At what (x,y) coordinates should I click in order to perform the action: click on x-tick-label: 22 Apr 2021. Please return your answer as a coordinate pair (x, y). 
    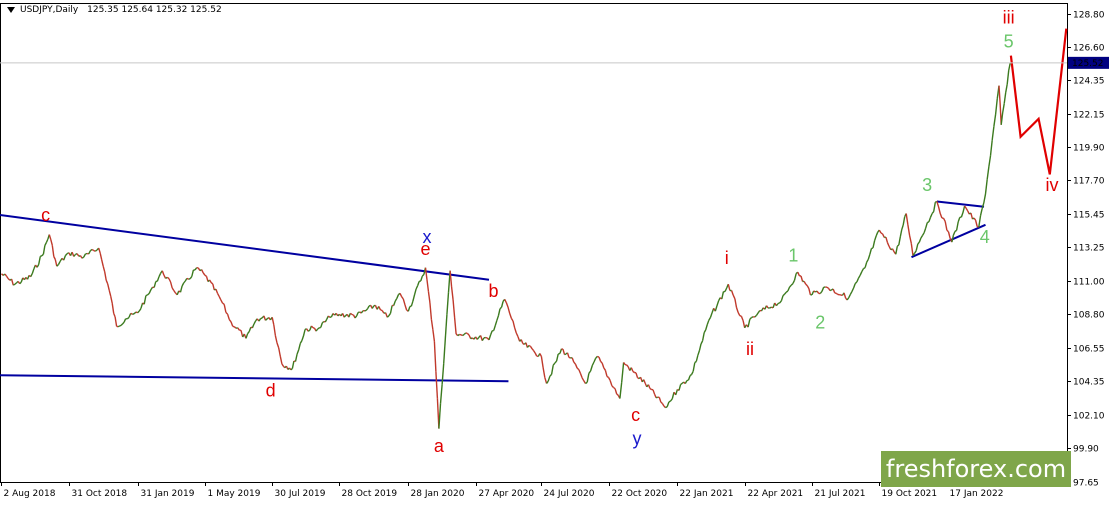
    Looking at the image, I should click on (776, 494).